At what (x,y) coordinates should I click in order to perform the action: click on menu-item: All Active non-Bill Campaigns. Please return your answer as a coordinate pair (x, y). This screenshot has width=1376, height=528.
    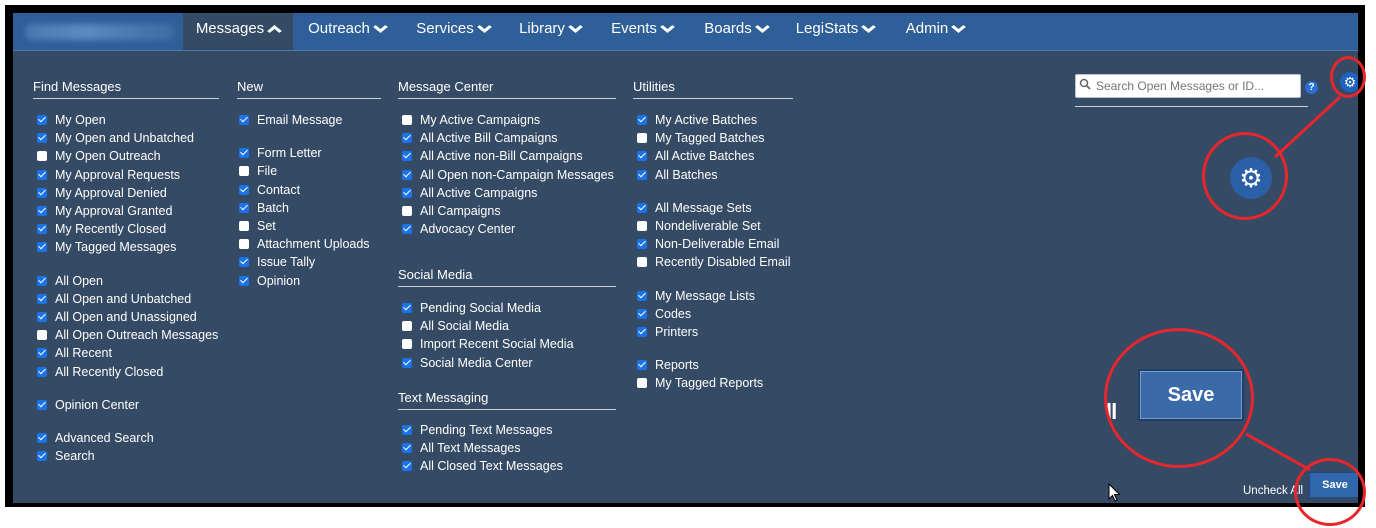
    Looking at the image, I should click on (492, 156).